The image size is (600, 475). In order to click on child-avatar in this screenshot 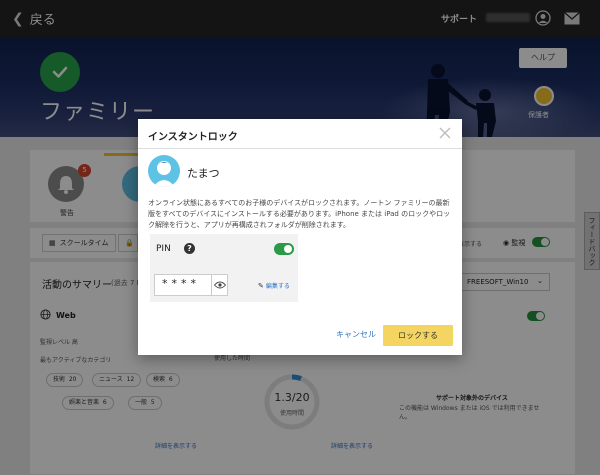, I will do `click(164, 171)`.